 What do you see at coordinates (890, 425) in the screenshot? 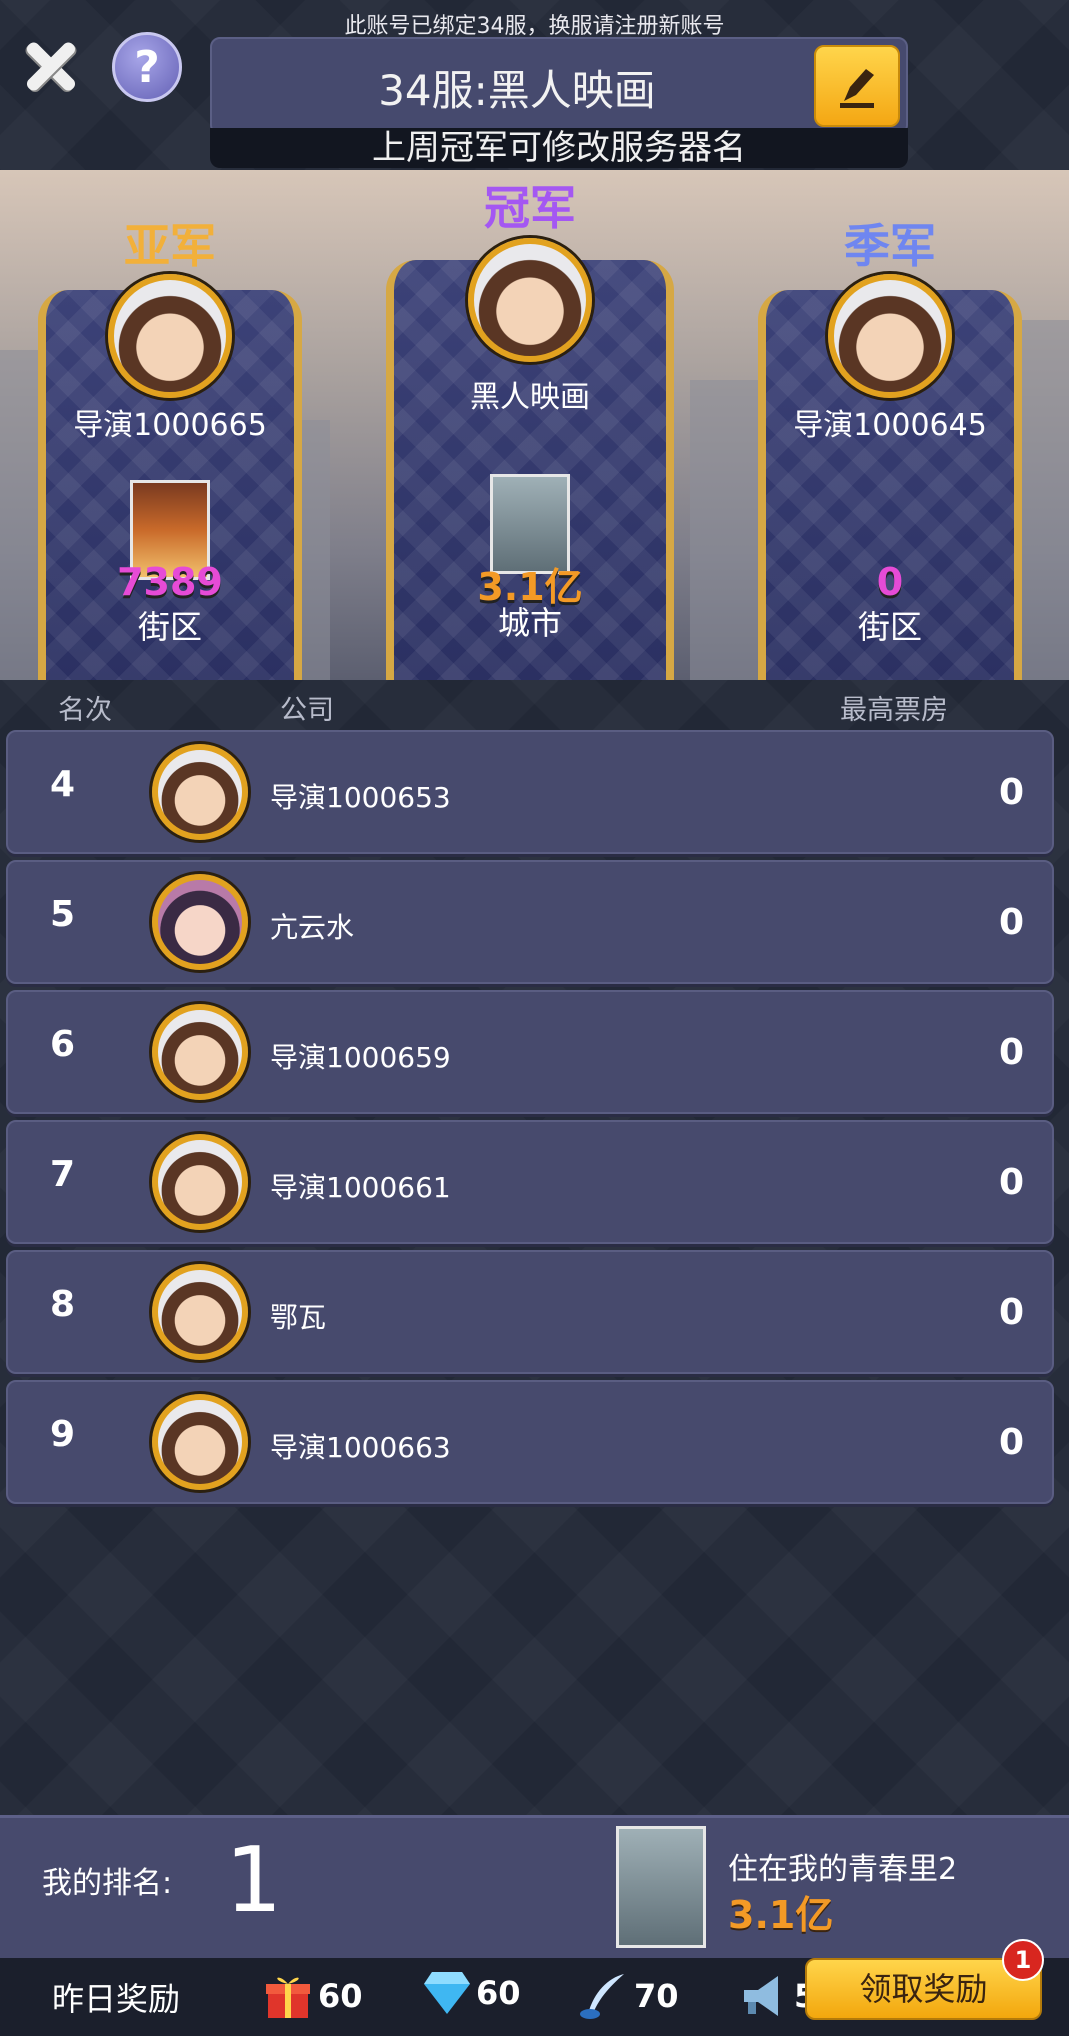
I see `third-place-name: 导演1000645` at bounding box center [890, 425].